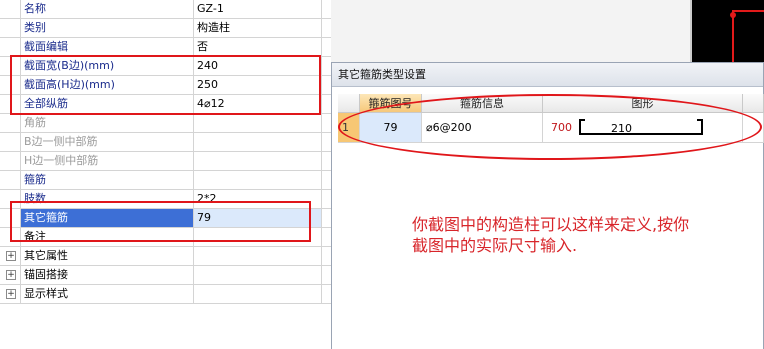 The width and height of the screenshot is (764, 349). I want to click on prop-value: 构造柱, so click(258, 28).